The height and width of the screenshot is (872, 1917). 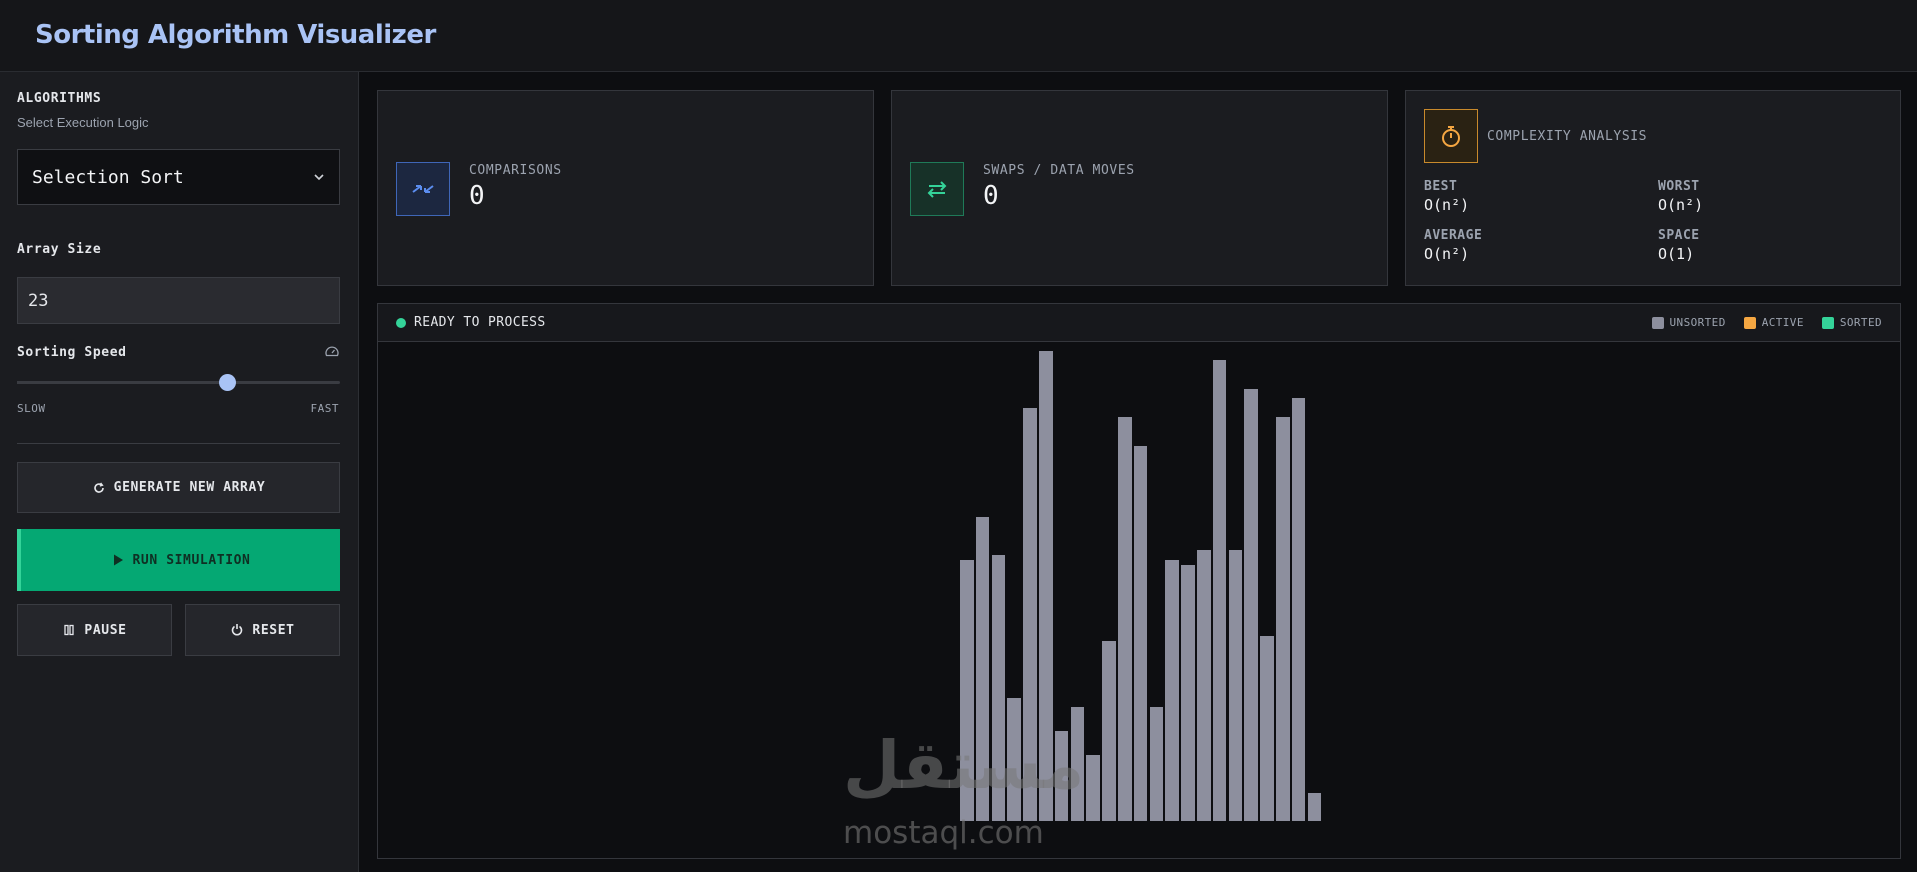 I want to click on reset-label: RESET, so click(x=273, y=630).